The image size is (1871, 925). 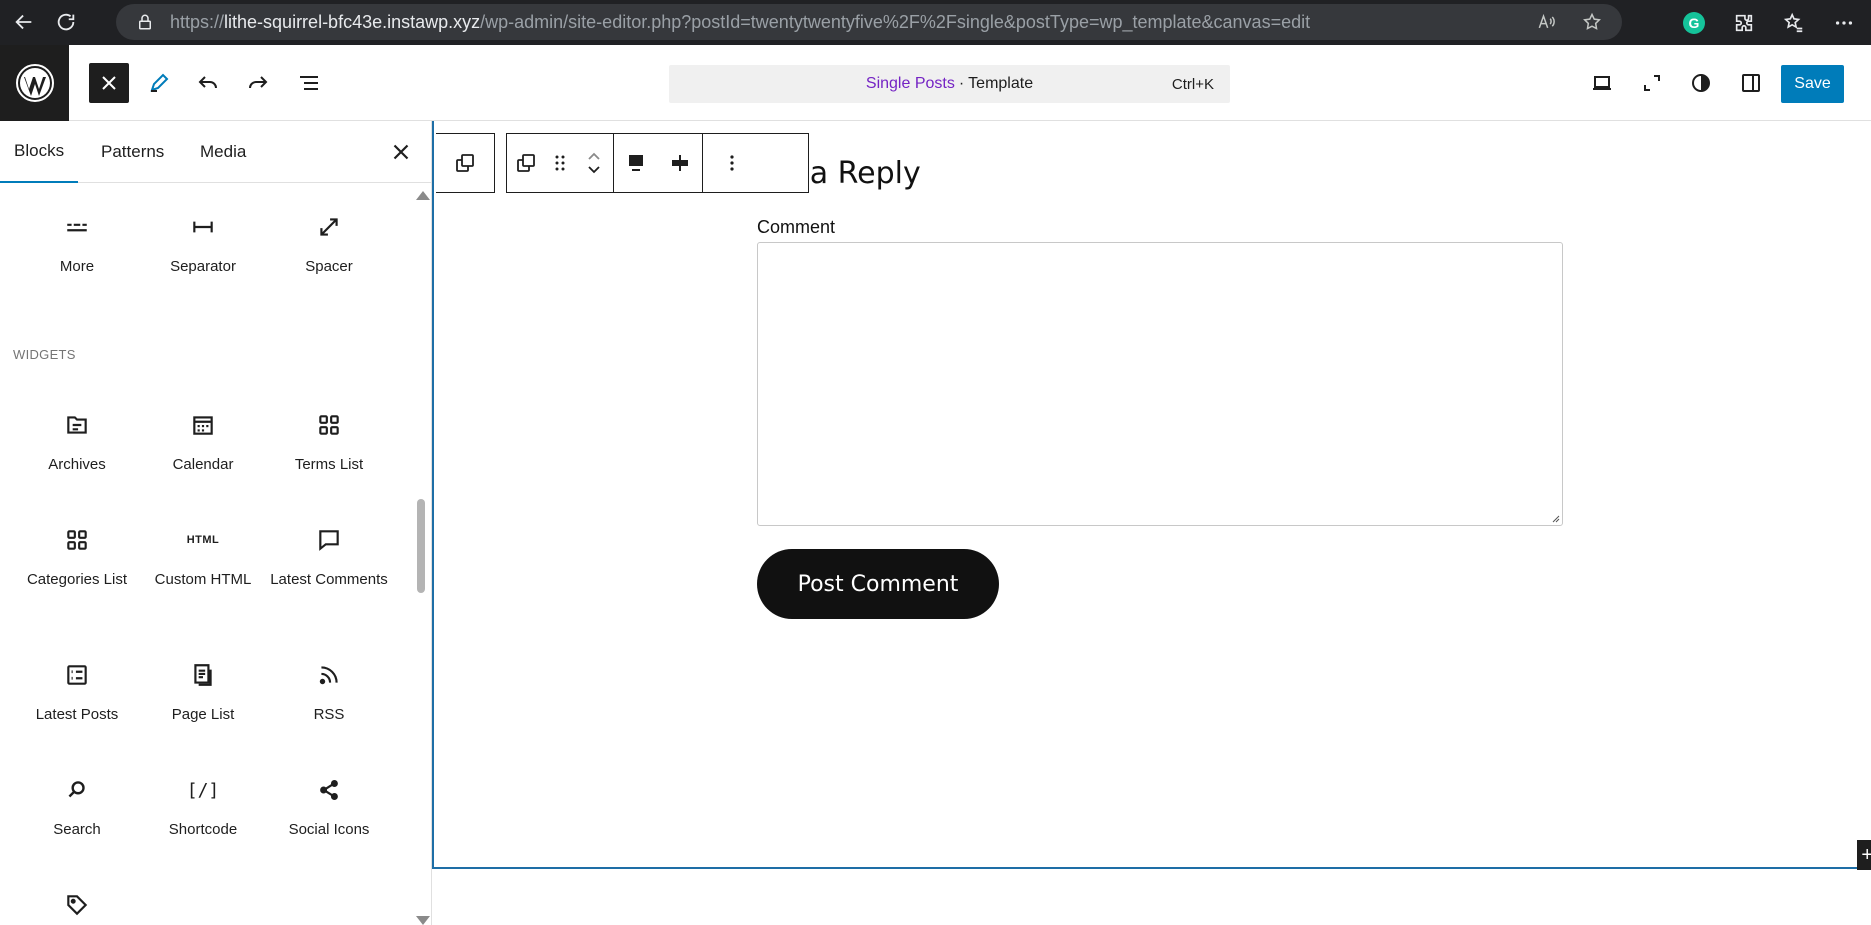 I want to click on block-archives: Archives, so click(x=77, y=443).